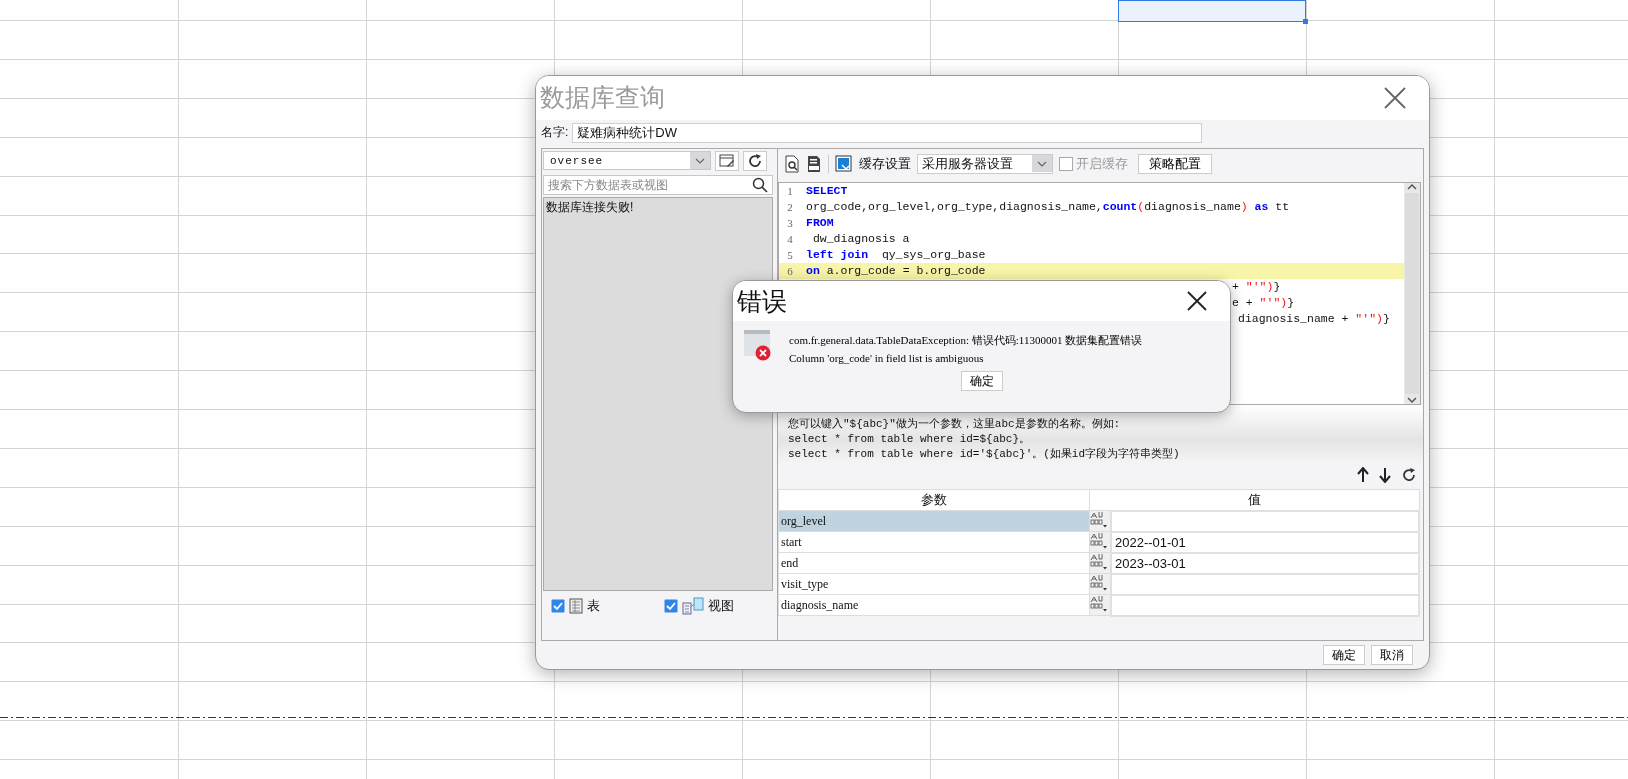 The image size is (1628, 779). What do you see at coordinates (1263, 303) in the screenshot?
I see `code-line: e + "'")}` at bounding box center [1263, 303].